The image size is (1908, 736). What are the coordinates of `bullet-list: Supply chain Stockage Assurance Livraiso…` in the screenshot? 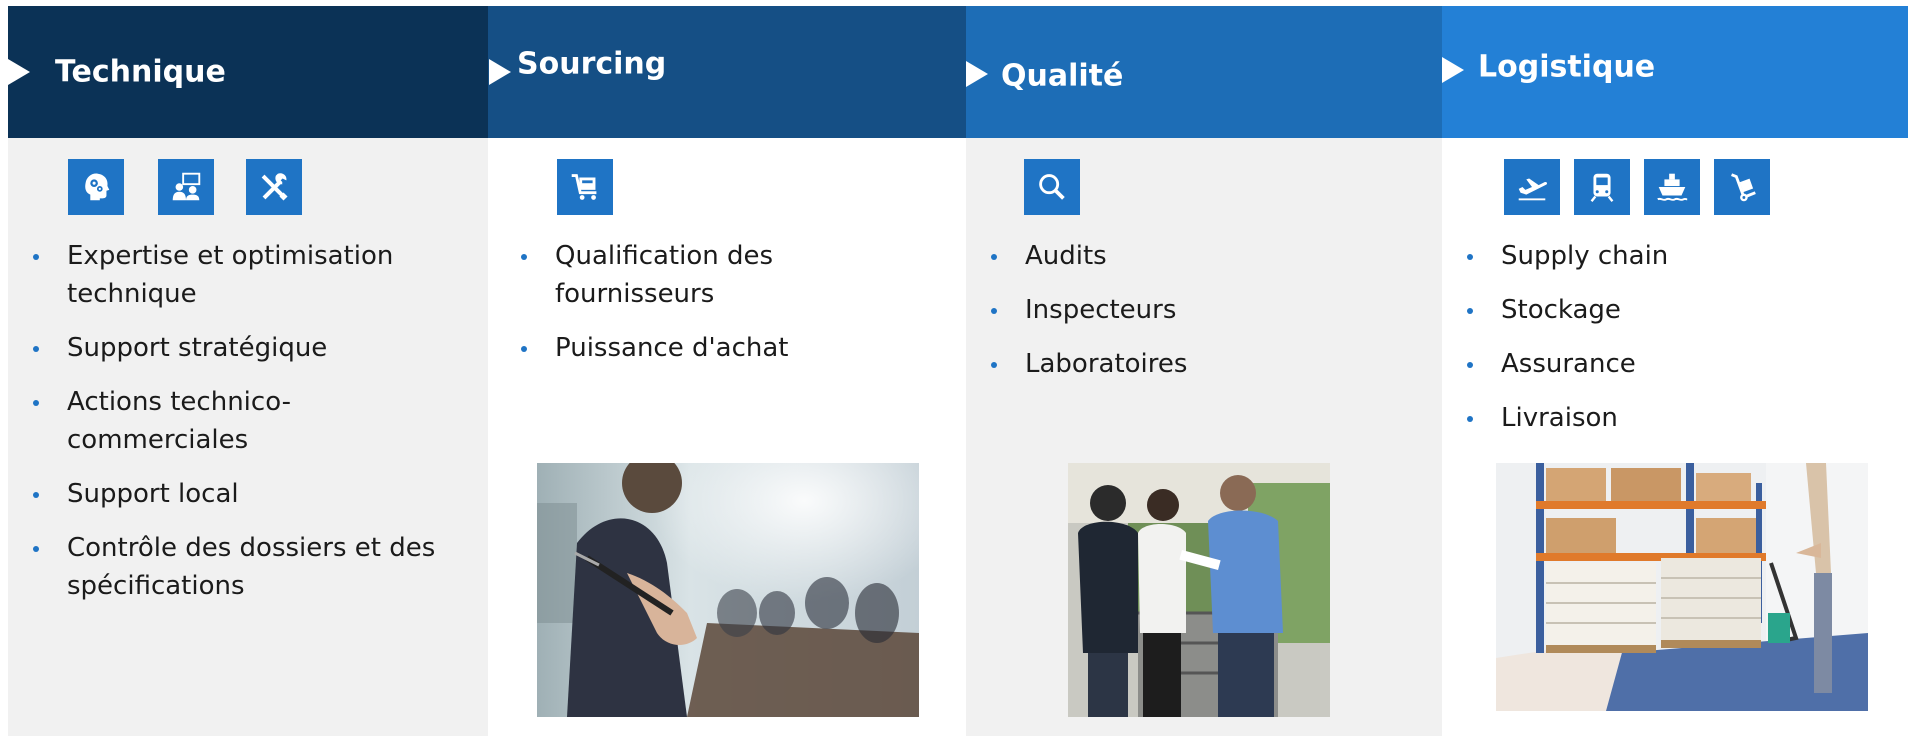 It's located at (1614, 345).